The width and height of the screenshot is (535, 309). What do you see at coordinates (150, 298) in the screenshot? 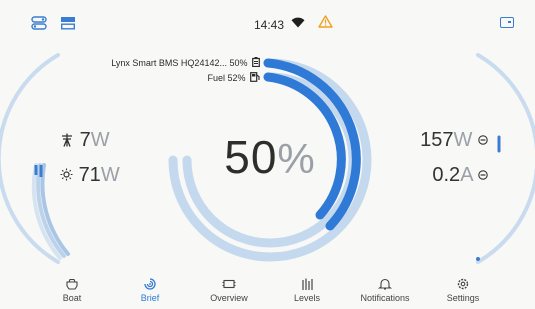
I see `nav-brief-label: Brief` at bounding box center [150, 298].